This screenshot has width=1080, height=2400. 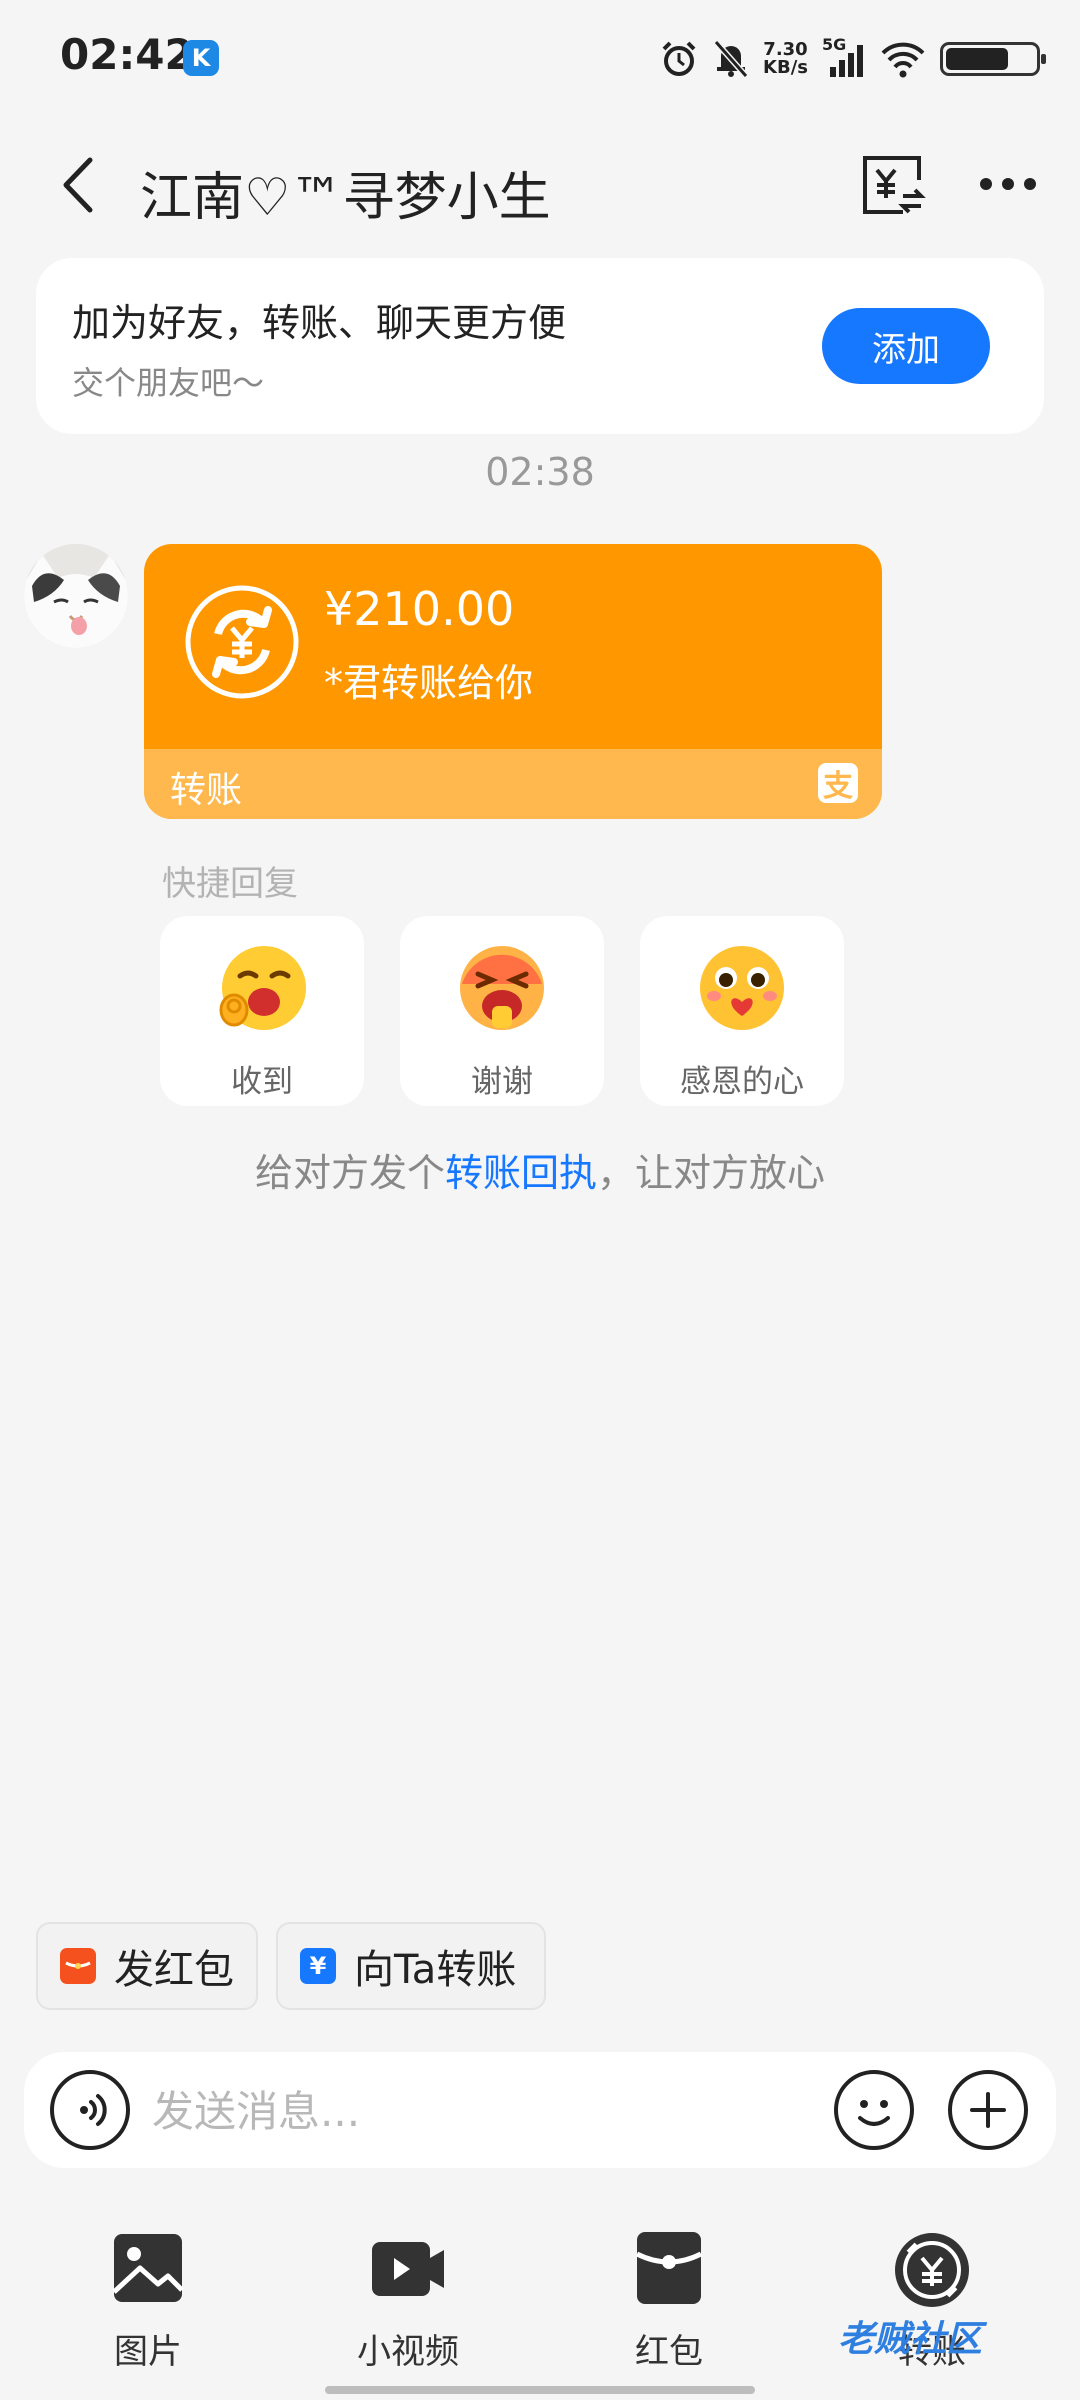 I want to click on add-friend-button: 添加, so click(x=906, y=346).